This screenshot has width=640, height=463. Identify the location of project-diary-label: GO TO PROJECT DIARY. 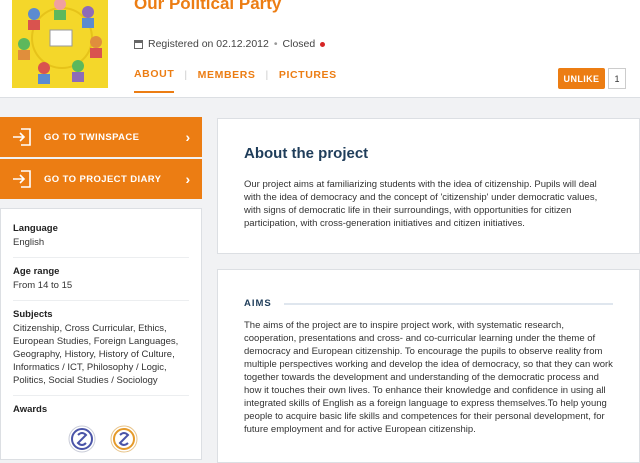
(103, 179).